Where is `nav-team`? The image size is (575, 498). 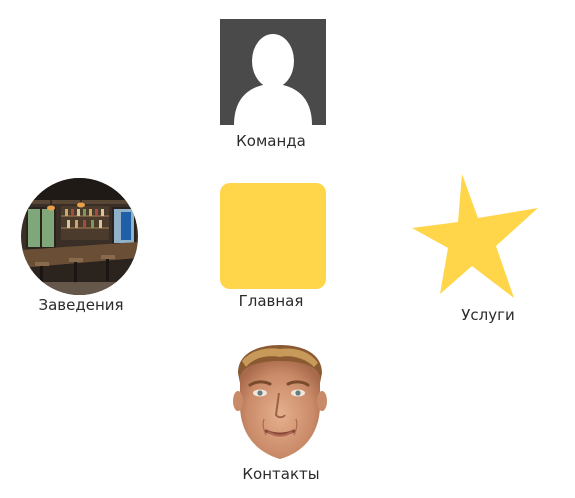 nav-team is located at coordinates (273, 72).